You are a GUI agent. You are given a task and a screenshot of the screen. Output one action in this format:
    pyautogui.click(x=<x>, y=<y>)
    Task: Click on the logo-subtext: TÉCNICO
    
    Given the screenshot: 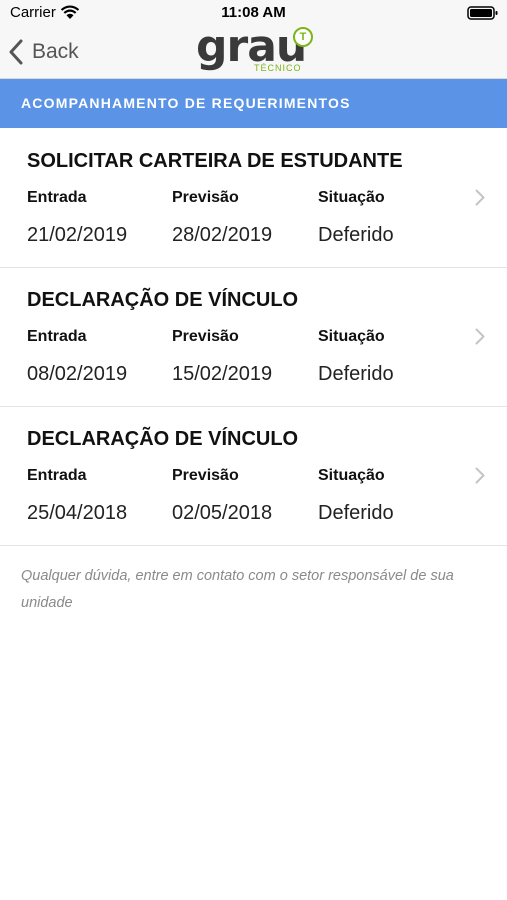 What is the action you would take?
    pyautogui.click(x=278, y=68)
    